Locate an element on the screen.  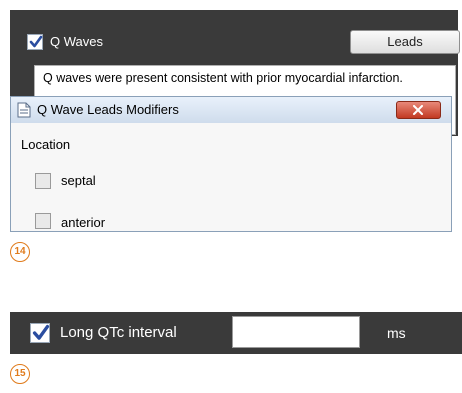
long-qtc-label: Long QTc interval is located at coordinates (118, 332).